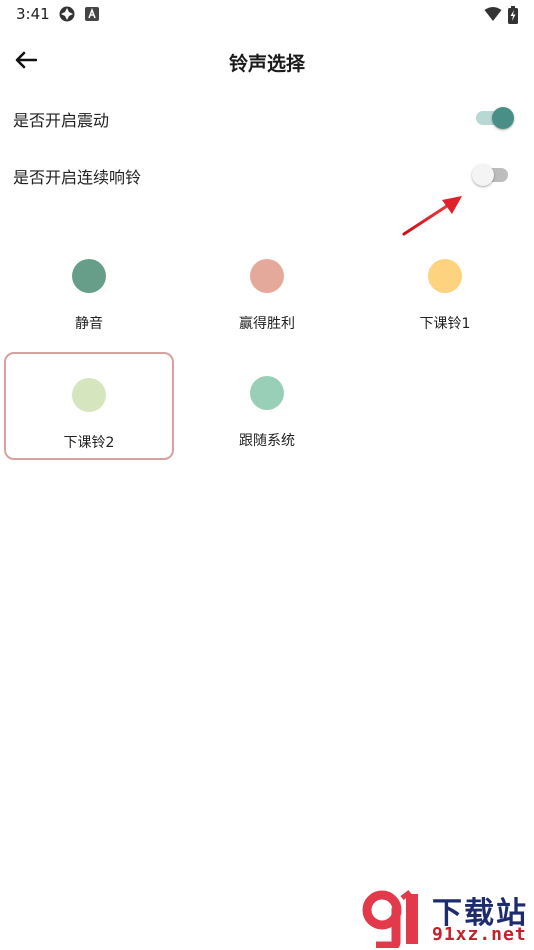 This screenshot has width=534, height=950. I want to click on ringtone-item-bell-2: 下课铃2, so click(89, 406).